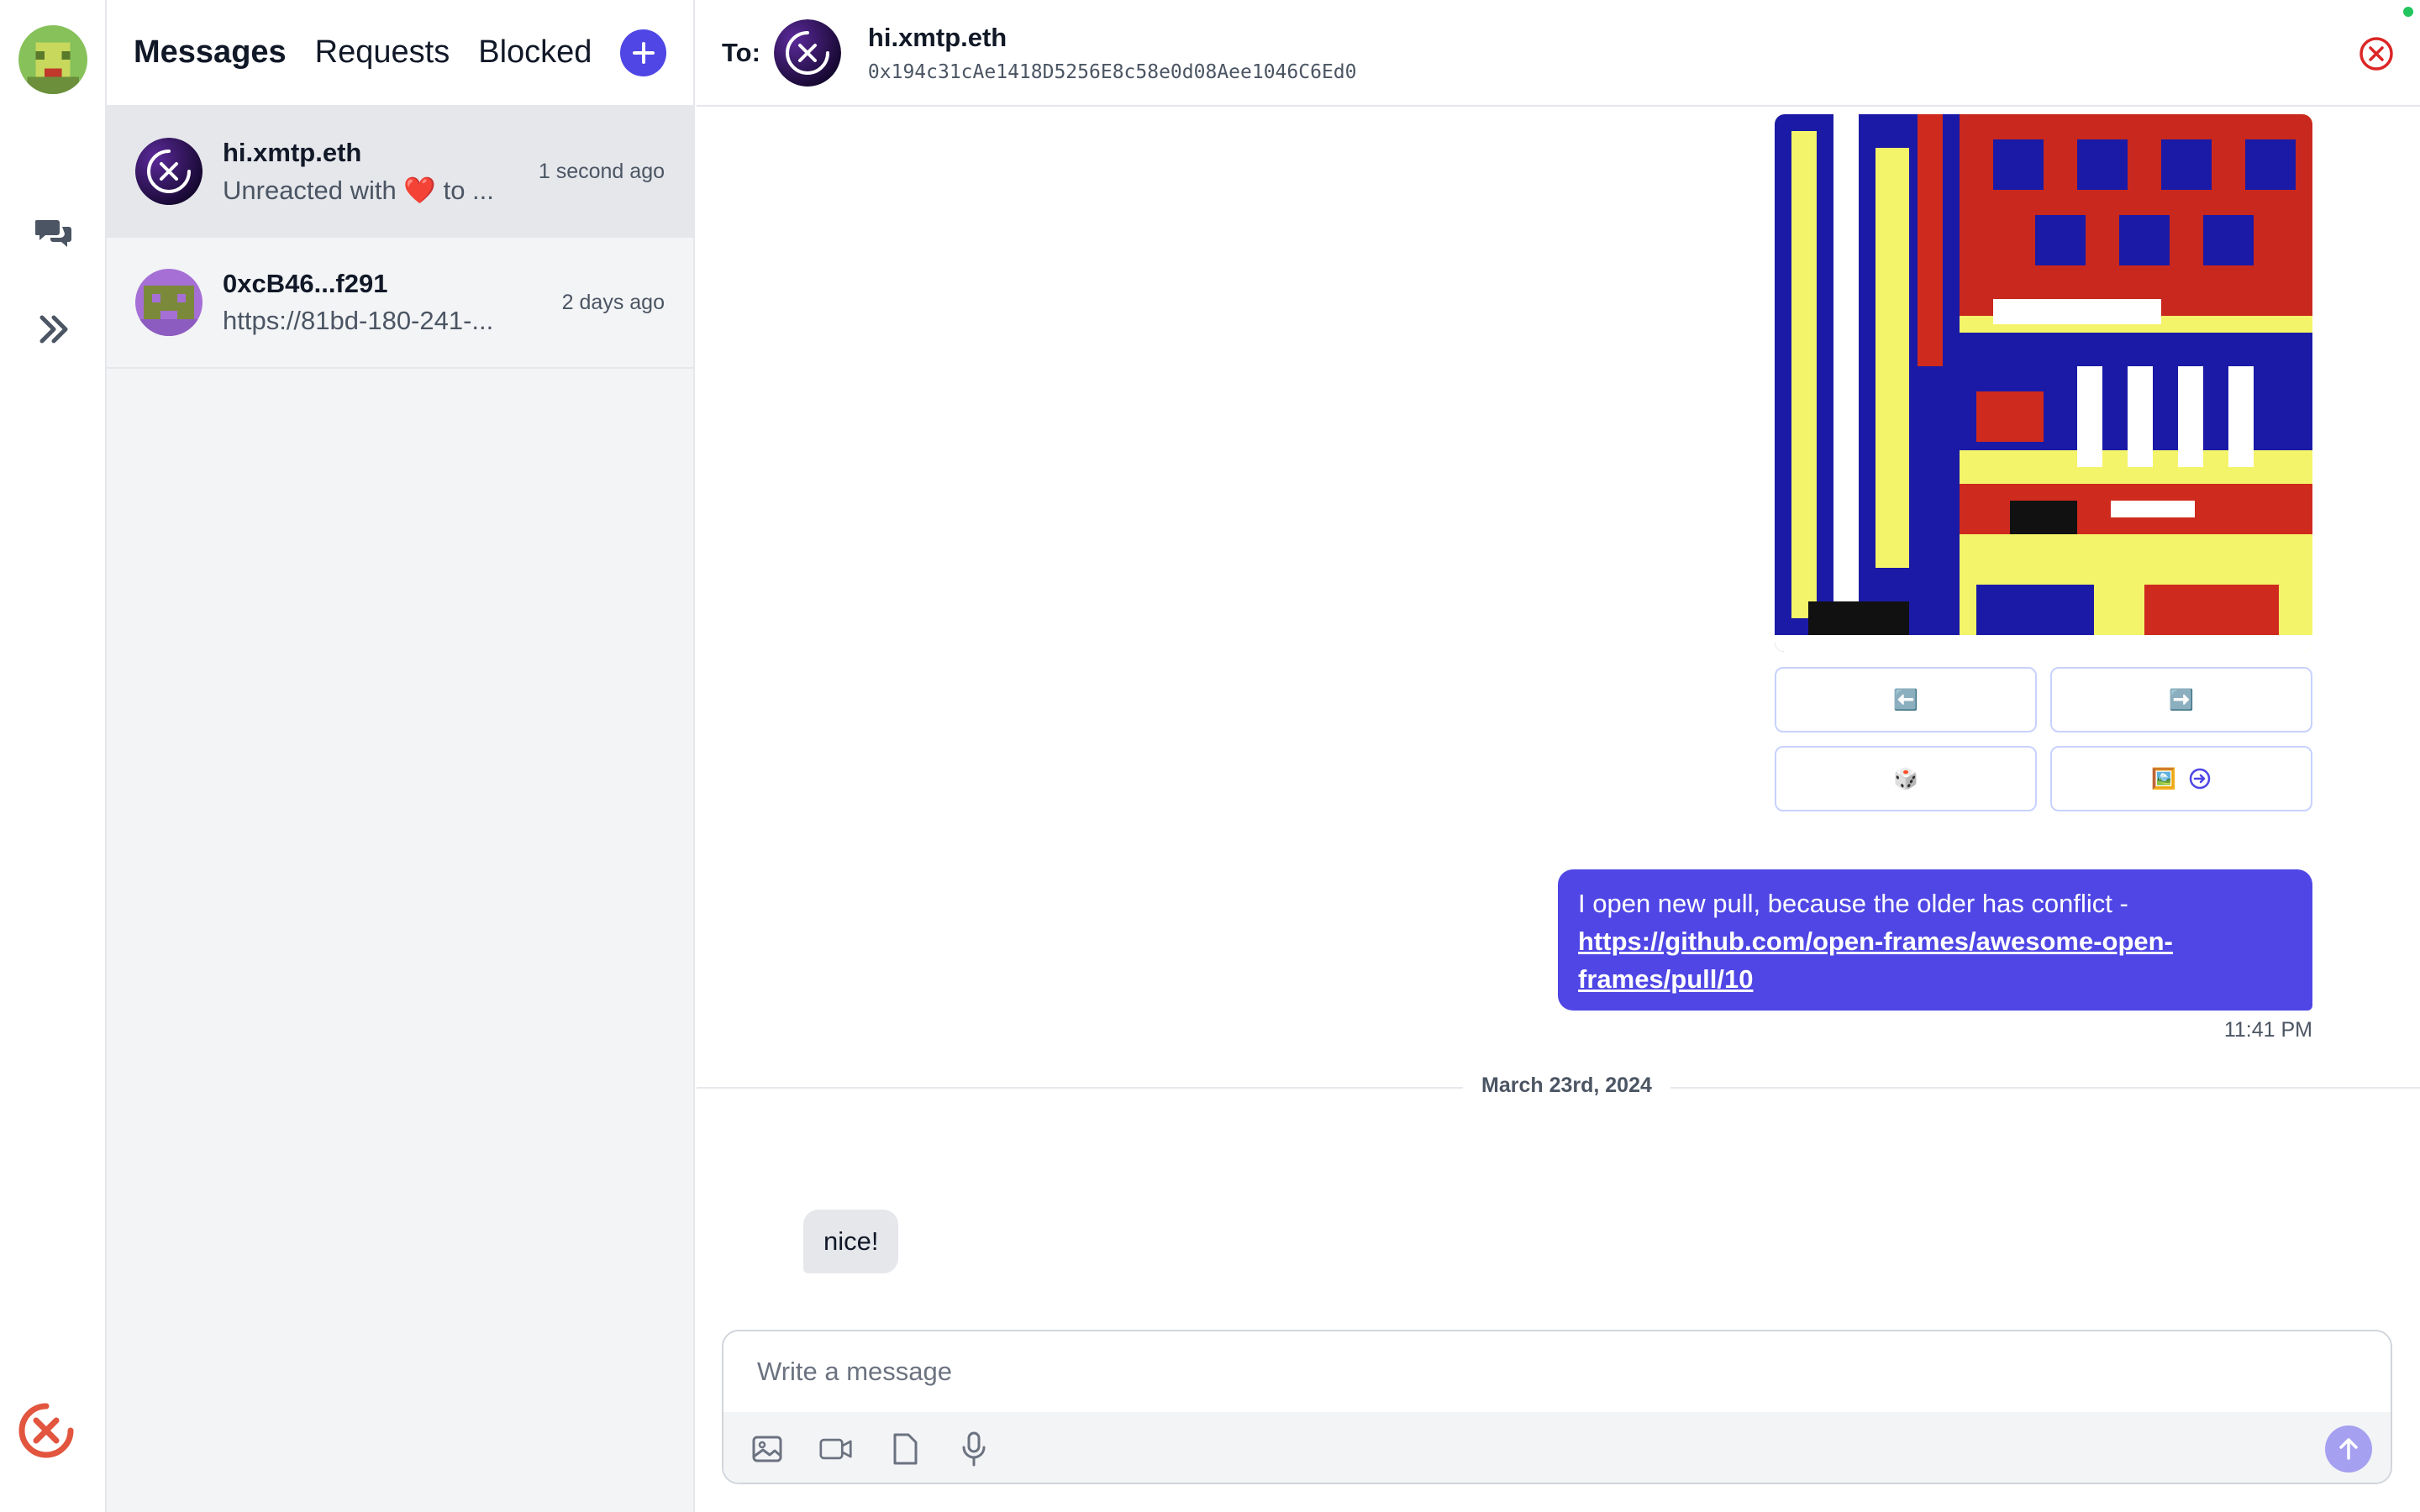  I want to click on double-chevron-right-icon, so click(54, 329).